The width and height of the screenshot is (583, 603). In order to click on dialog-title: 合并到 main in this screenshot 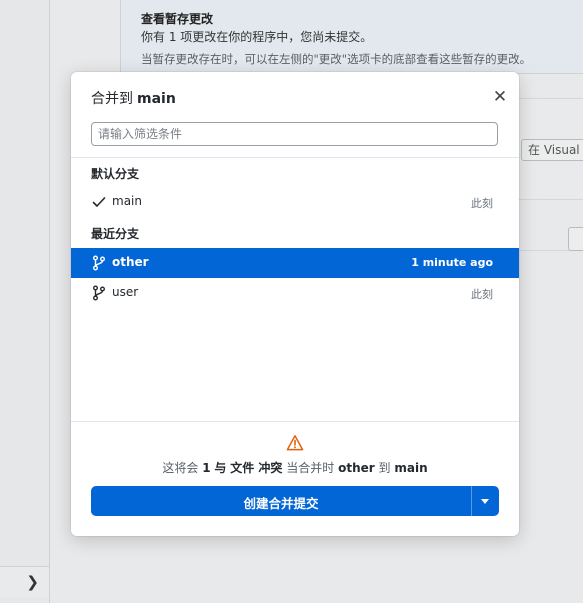, I will do `click(133, 98)`.